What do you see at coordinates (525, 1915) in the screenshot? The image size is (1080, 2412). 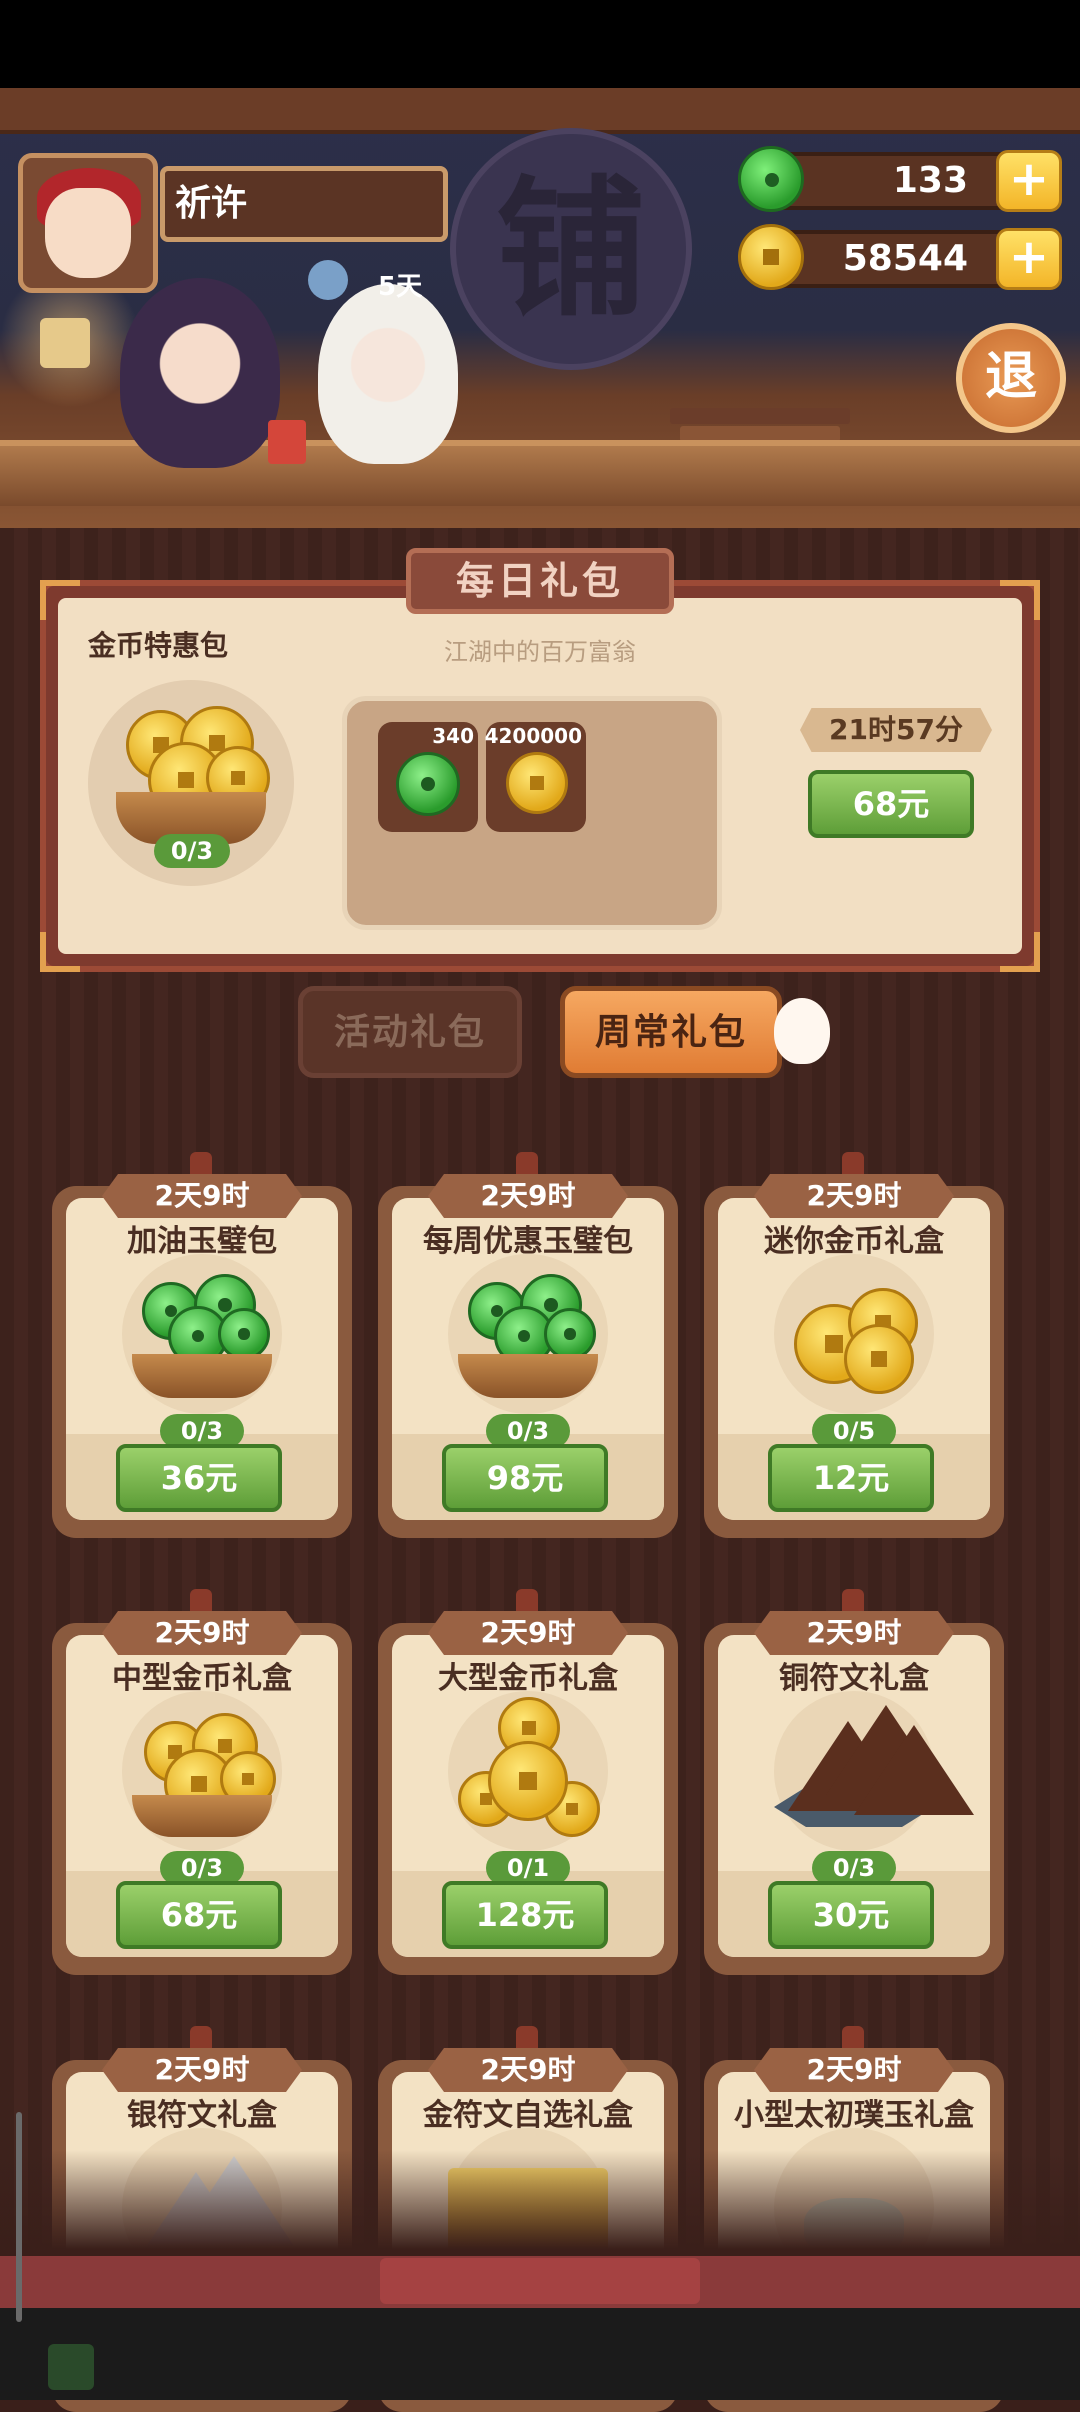 I see `buy-button: 128元` at bounding box center [525, 1915].